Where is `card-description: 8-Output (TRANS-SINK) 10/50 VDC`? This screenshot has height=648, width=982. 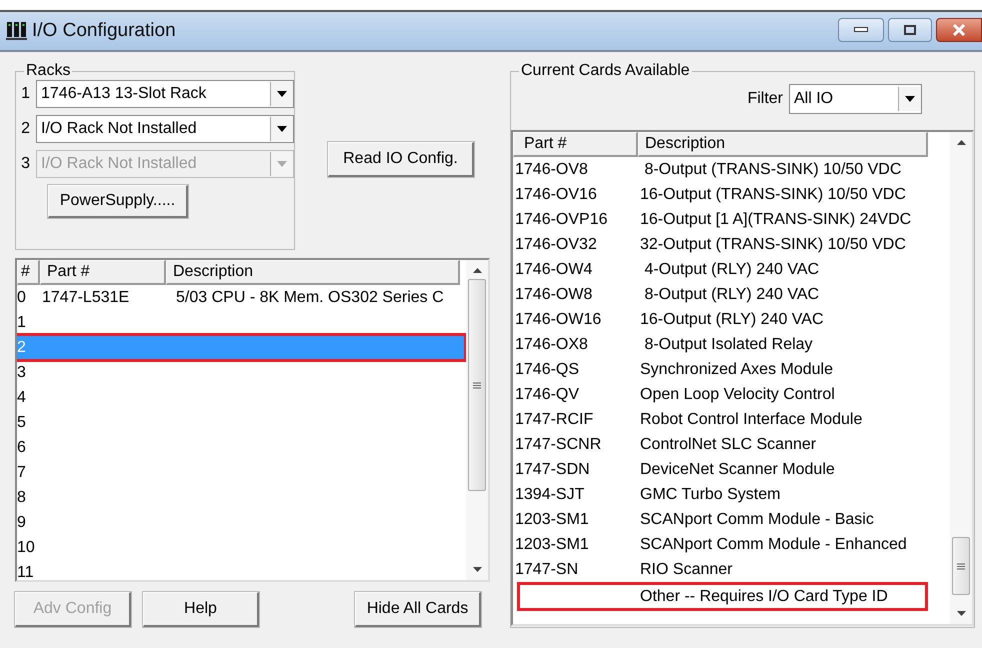
card-description: 8-Output (TRANS-SINK) 10/50 VDC is located at coordinates (772, 169).